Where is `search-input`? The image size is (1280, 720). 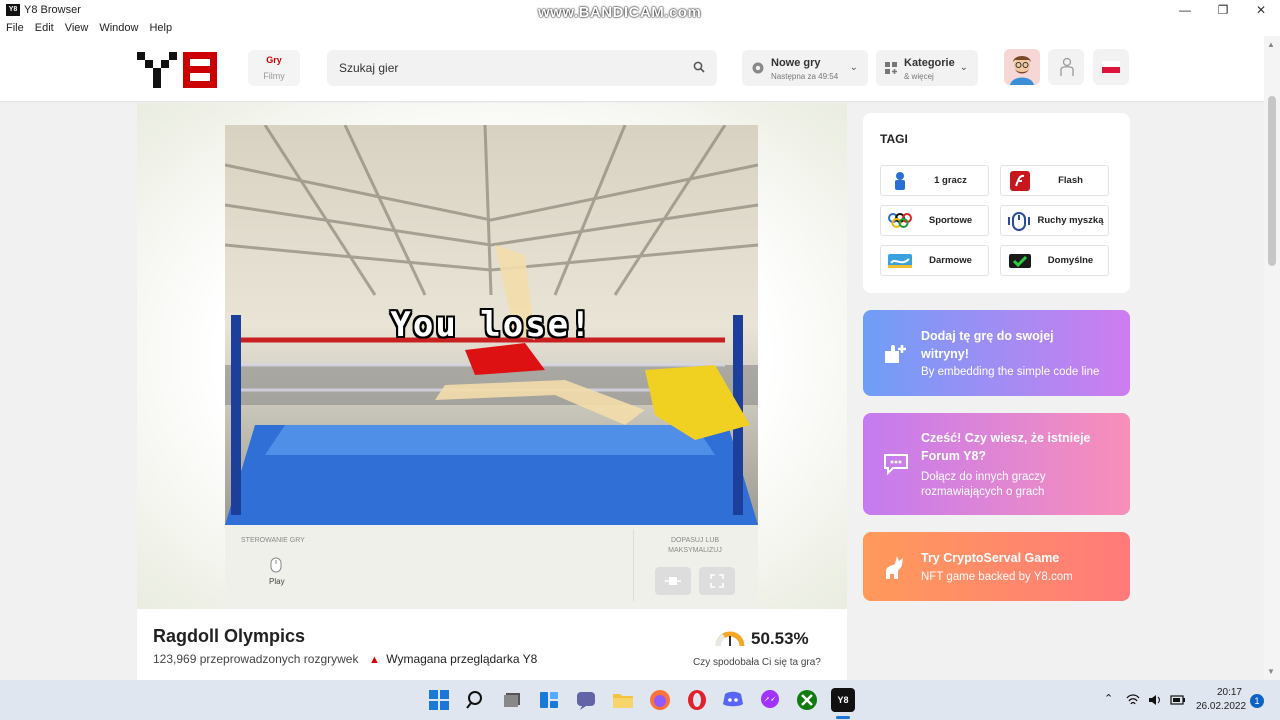 search-input is located at coordinates (509, 68).